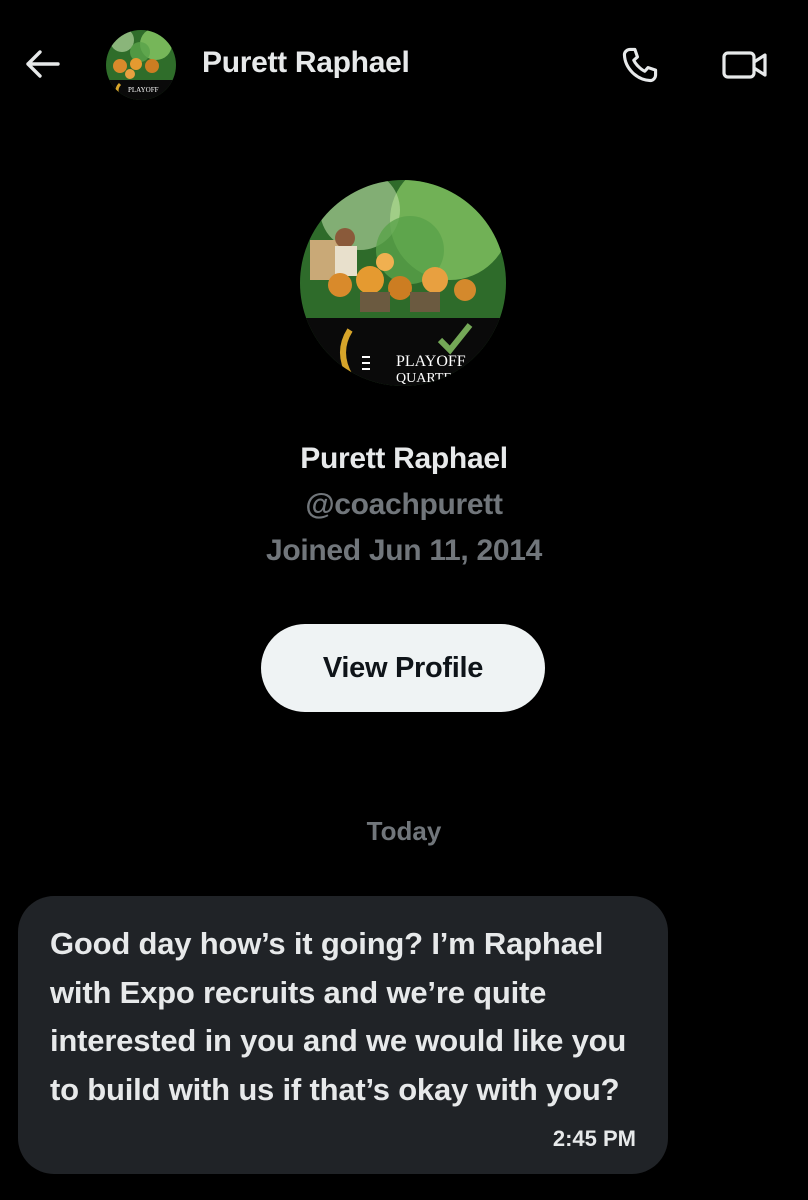  I want to click on video-call-button, so click(745, 65).